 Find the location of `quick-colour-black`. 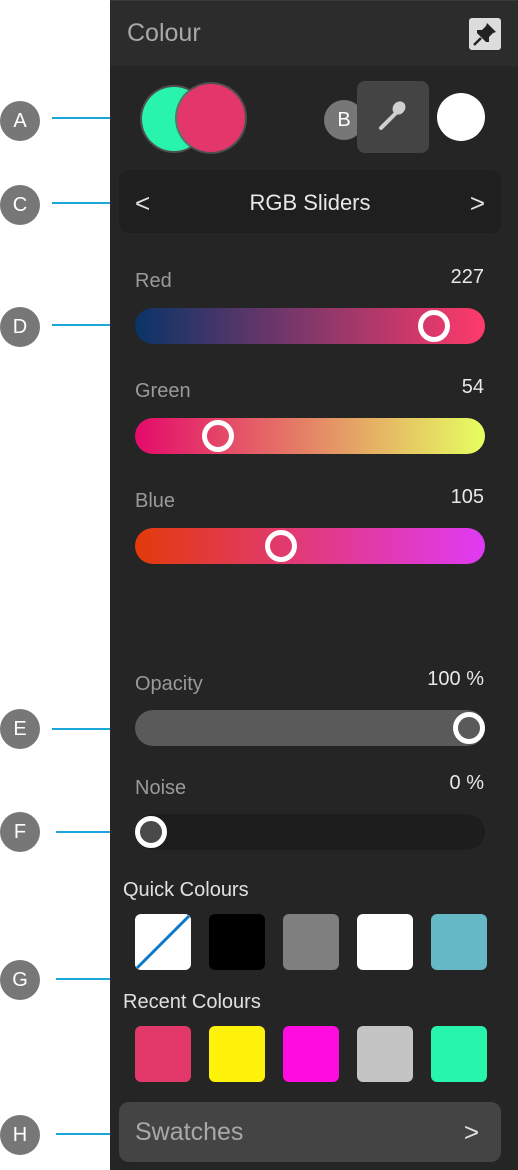

quick-colour-black is located at coordinates (237, 942).